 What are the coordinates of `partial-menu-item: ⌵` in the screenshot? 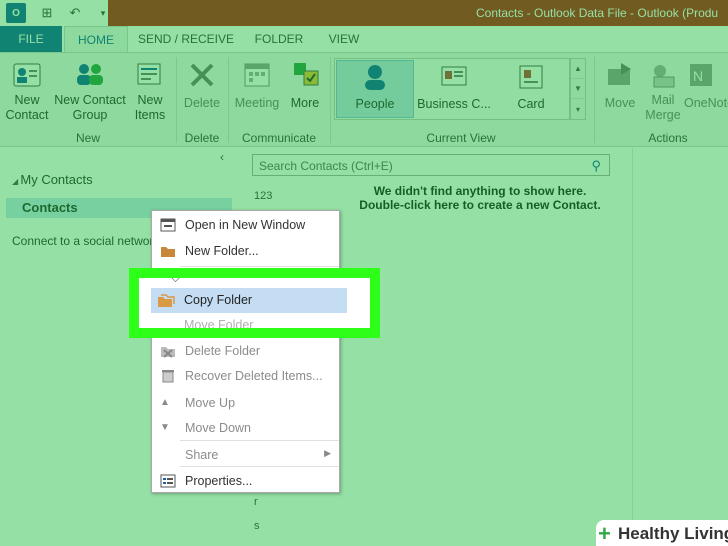 It's located at (176, 278).